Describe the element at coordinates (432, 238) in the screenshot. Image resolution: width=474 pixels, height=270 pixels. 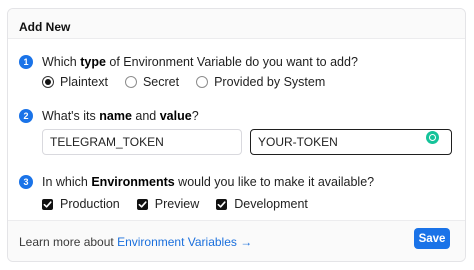
I see `save-button: Save` at that location.